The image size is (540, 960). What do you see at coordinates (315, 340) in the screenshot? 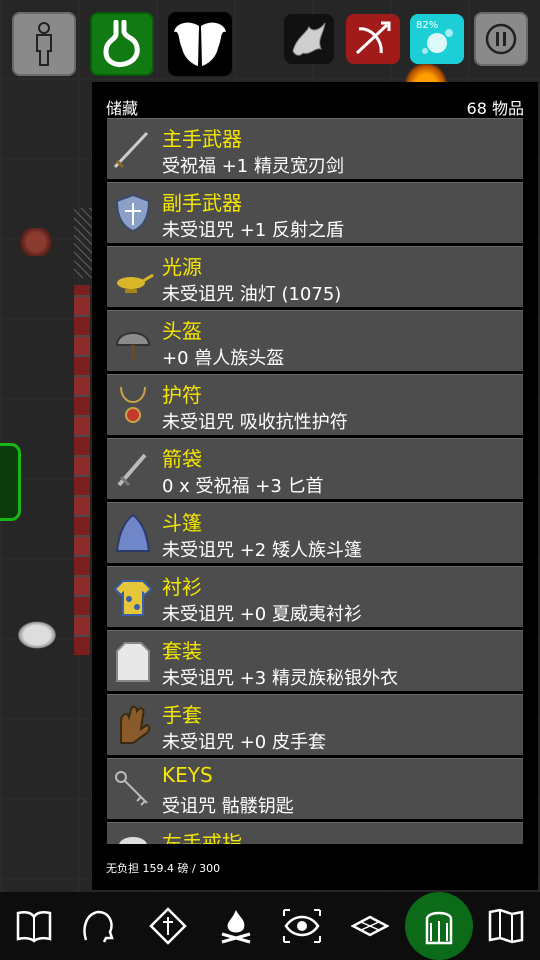
I see `inventory-item-helmet: 头盔 +0 兽人族头盔` at bounding box center [315, 340].